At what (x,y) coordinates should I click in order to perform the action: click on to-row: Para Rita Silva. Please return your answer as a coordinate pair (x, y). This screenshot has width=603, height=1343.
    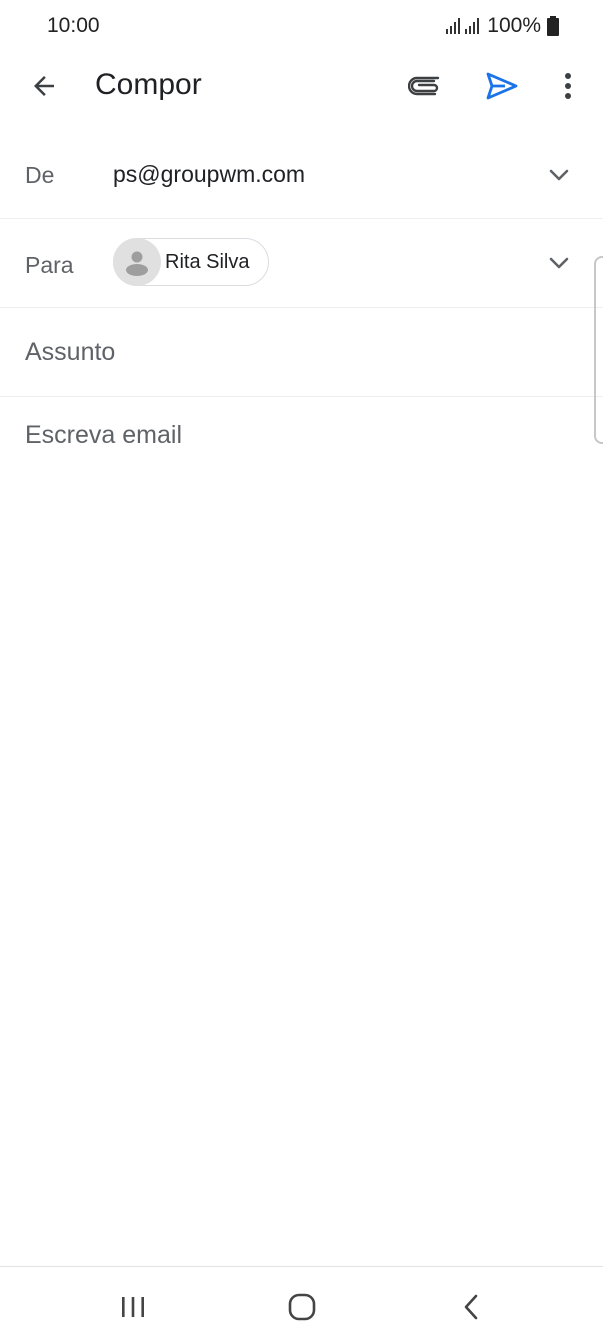
    Looking at the image, I should click on (301, 263).